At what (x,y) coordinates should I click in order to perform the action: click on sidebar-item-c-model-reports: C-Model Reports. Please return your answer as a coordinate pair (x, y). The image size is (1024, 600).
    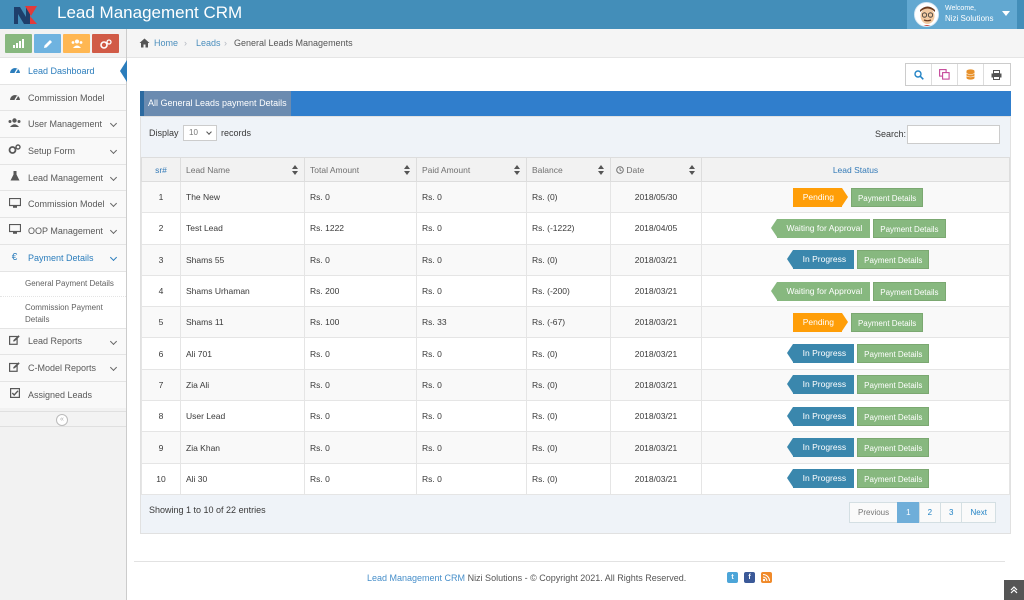
    Looking at the image, I should click on (63, 367).